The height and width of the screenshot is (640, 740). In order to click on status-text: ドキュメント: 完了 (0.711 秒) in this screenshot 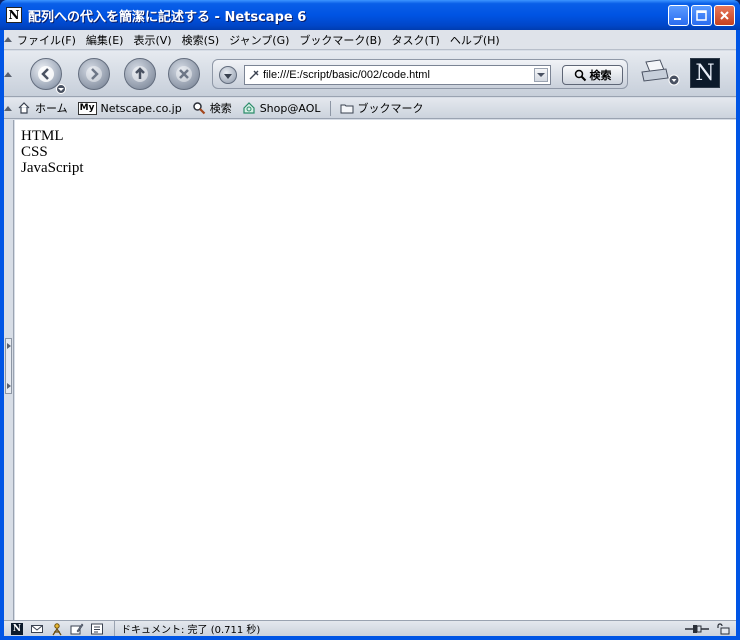, I will do `click(187, 628)`.